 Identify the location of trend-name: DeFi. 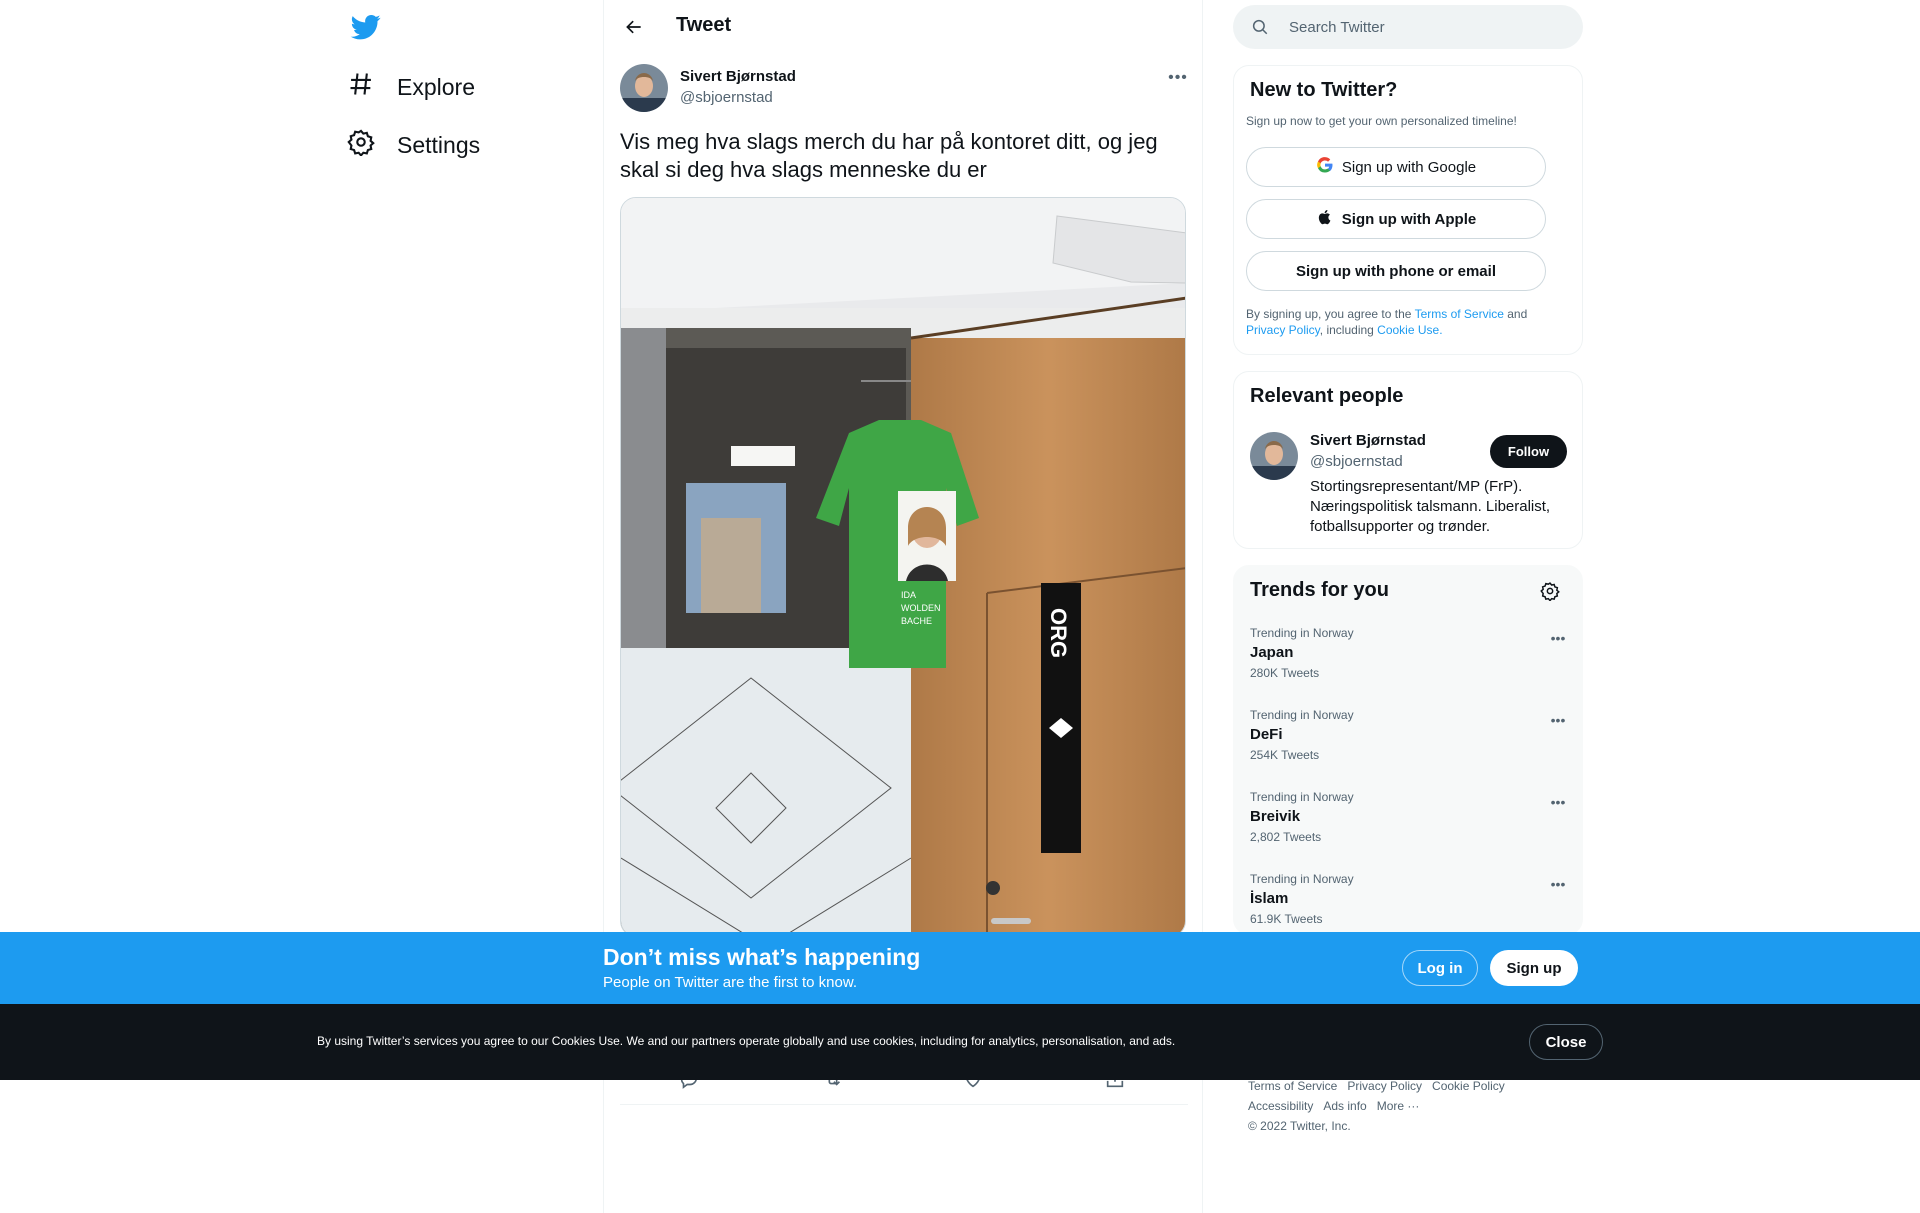
(1266, 734).